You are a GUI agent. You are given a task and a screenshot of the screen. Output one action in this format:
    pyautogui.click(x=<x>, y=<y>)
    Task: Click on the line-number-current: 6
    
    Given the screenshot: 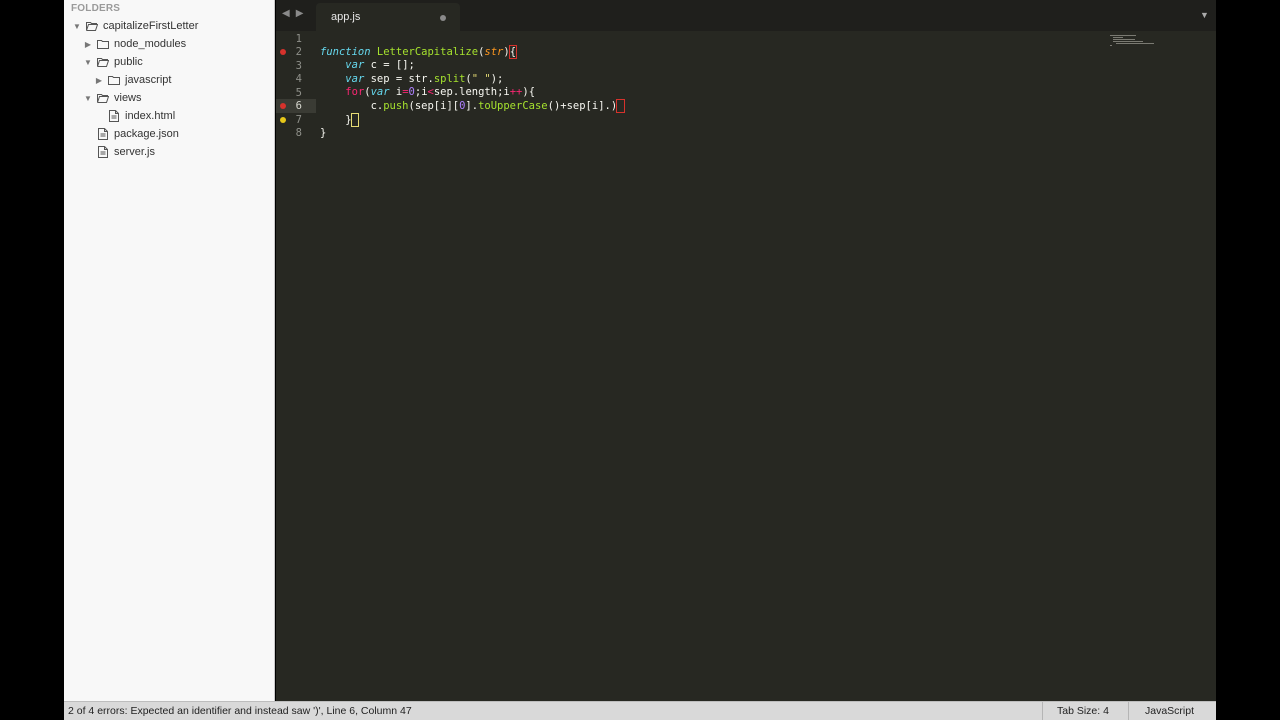 What is the action you would take?
    pyautogui.click(x=298, y=106)
    